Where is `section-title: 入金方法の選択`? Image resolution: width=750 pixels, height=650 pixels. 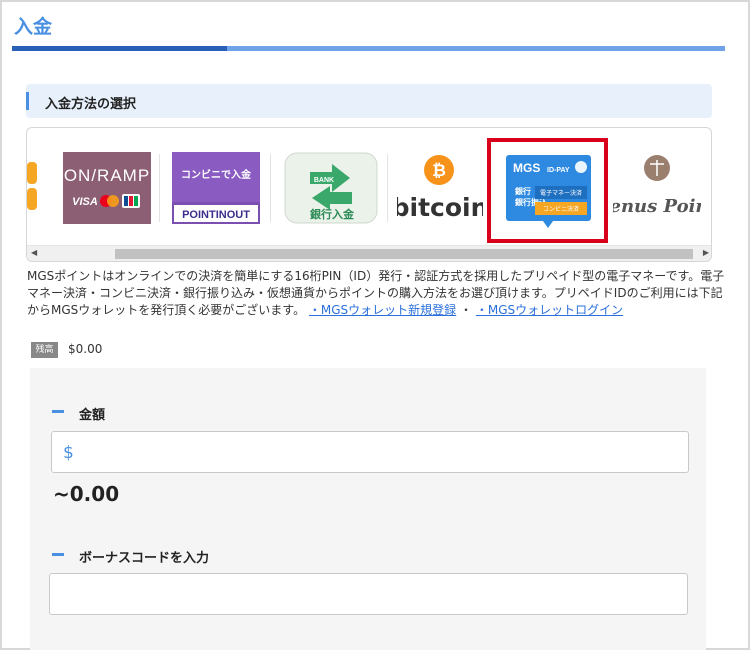
section-title: 入金方法の選択 is located at coordinates (91, 104).